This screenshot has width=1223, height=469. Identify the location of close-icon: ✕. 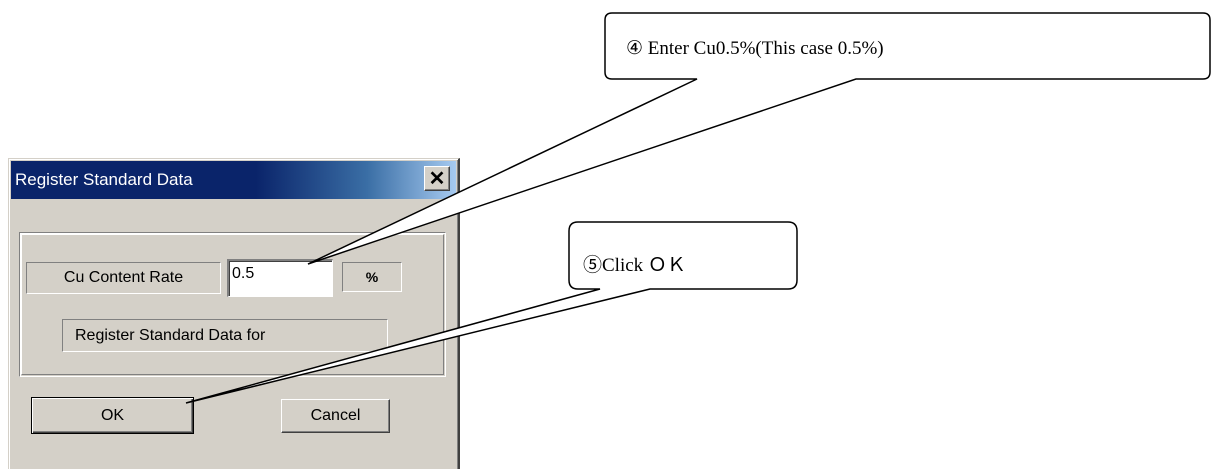
(437, 178).